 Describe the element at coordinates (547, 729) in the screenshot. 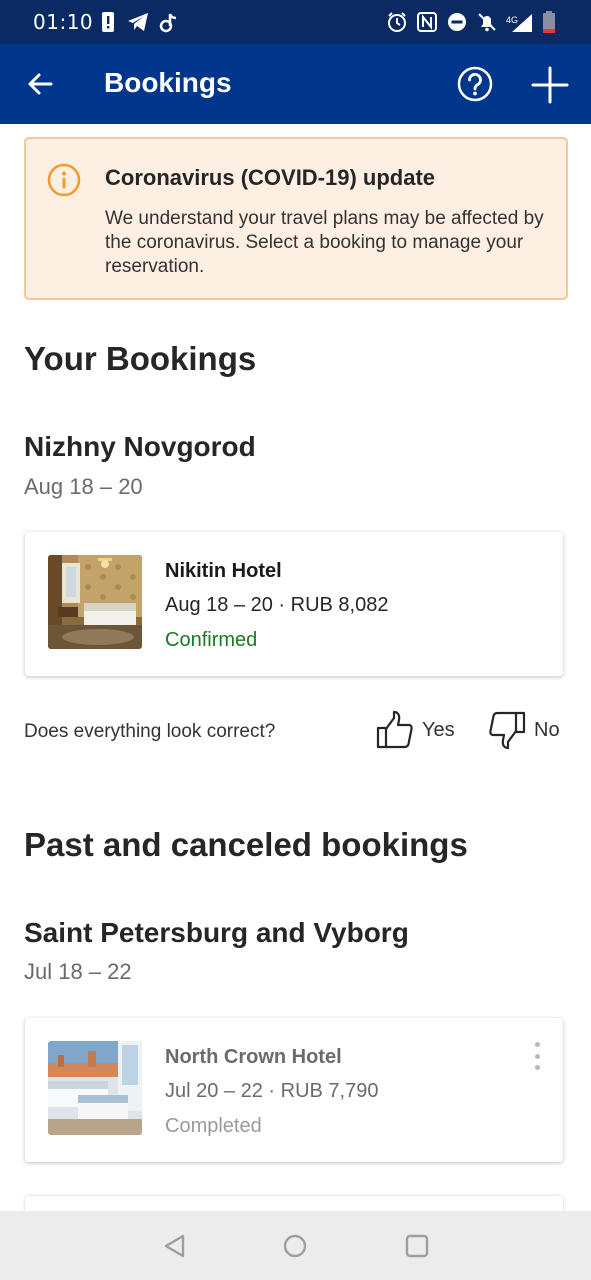

I see `feedback-no-label: No` at that location.